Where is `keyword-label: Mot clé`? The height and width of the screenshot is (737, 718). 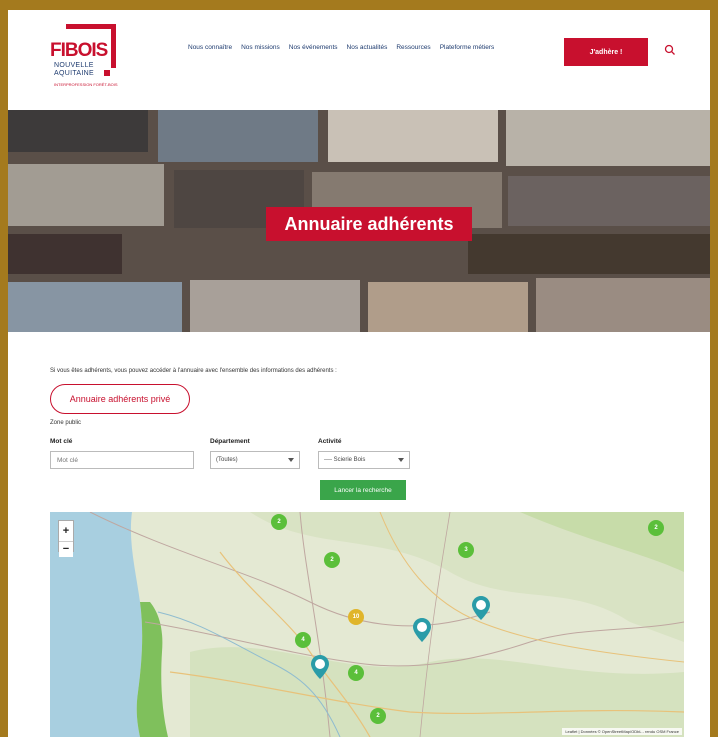 keyword-label: Mot clé is located at coordinates (61, 441).